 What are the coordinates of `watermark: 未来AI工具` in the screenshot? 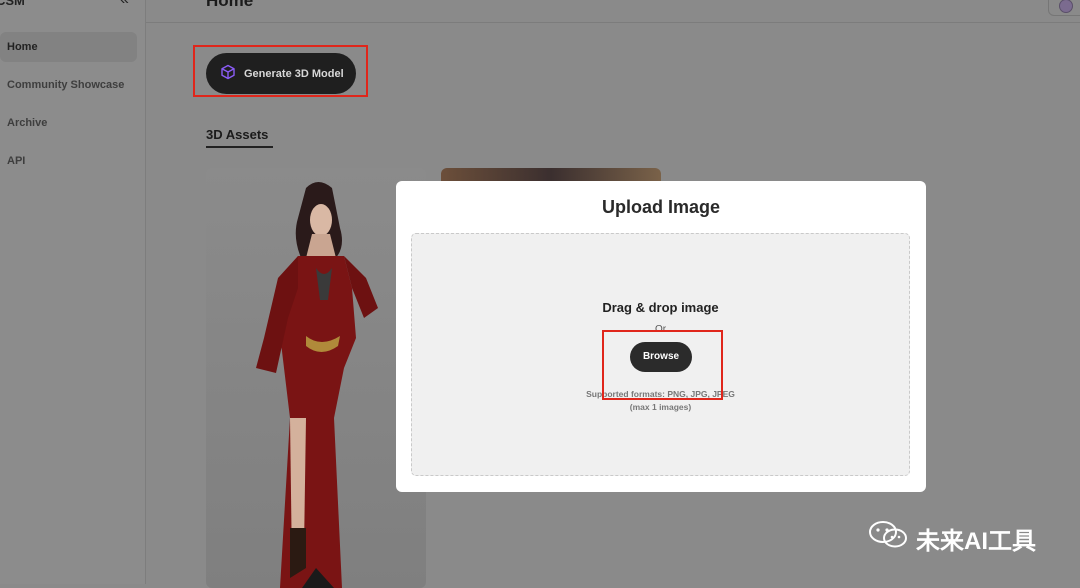 It's located at (952, 538).